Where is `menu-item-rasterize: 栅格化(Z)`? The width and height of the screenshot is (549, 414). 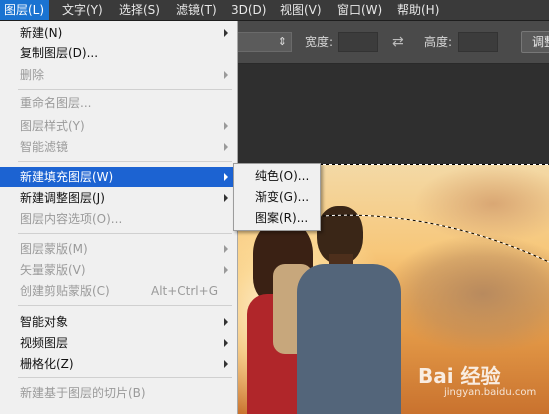 menu-item-rasterize: 栅格化(Z) is located at coordinates (118, 364).